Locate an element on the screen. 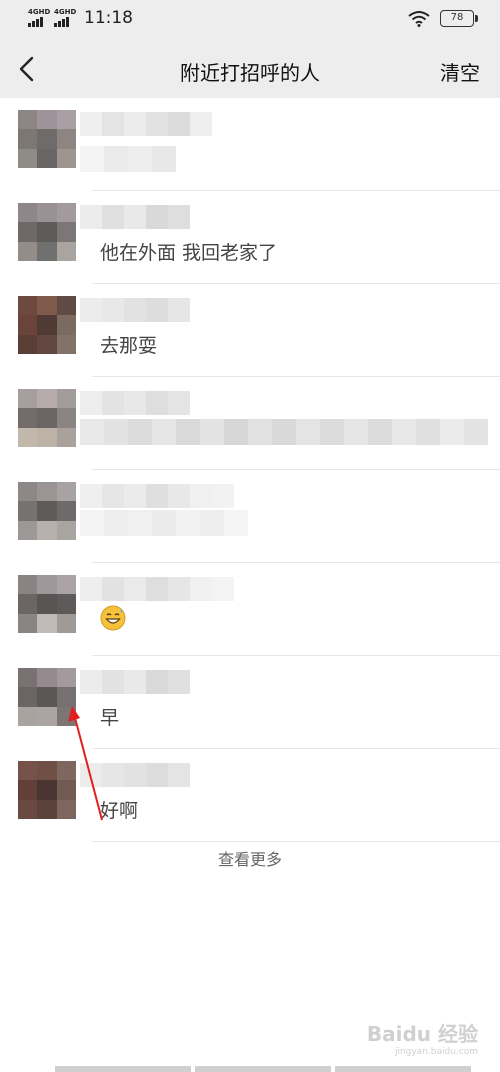  signal-icon: 4GHD is located at coordinates (39, 17).